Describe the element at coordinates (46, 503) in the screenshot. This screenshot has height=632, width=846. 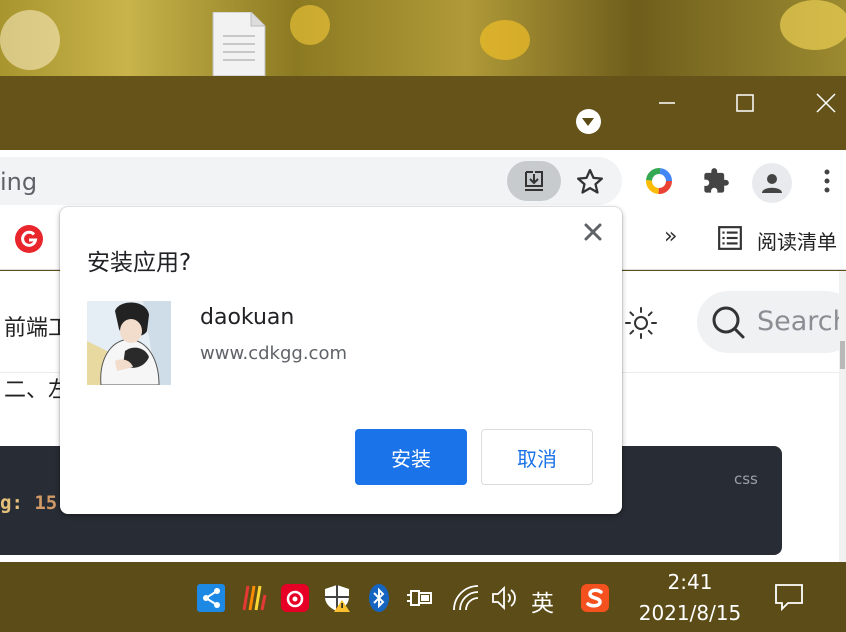
I see `code-value: 15` at that location.